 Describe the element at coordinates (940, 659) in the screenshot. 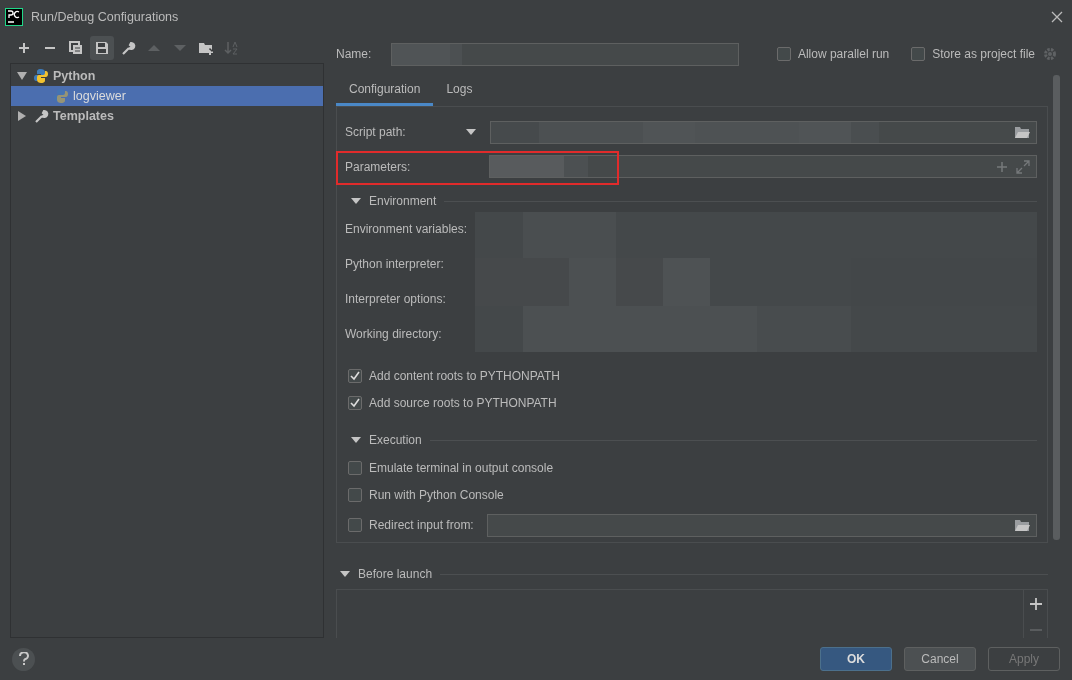

I see `cancel-button: Cancel` at that location.